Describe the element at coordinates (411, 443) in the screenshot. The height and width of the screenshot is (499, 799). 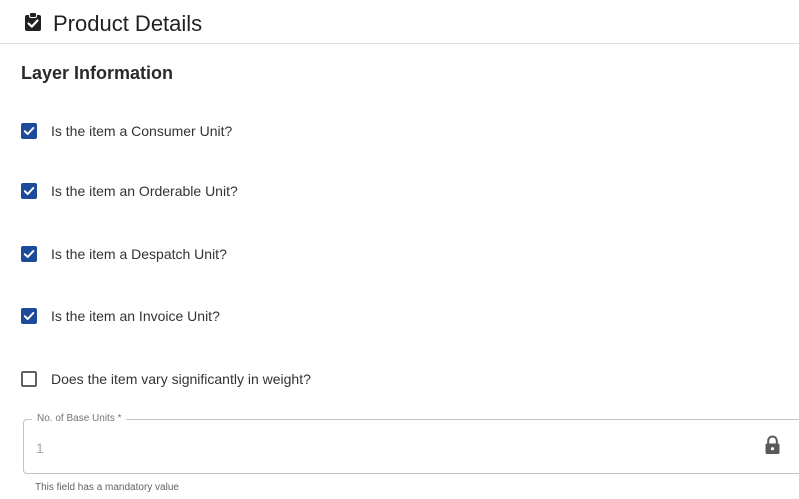
I see `base-units-field: No. of Base Units * 1` at that location.